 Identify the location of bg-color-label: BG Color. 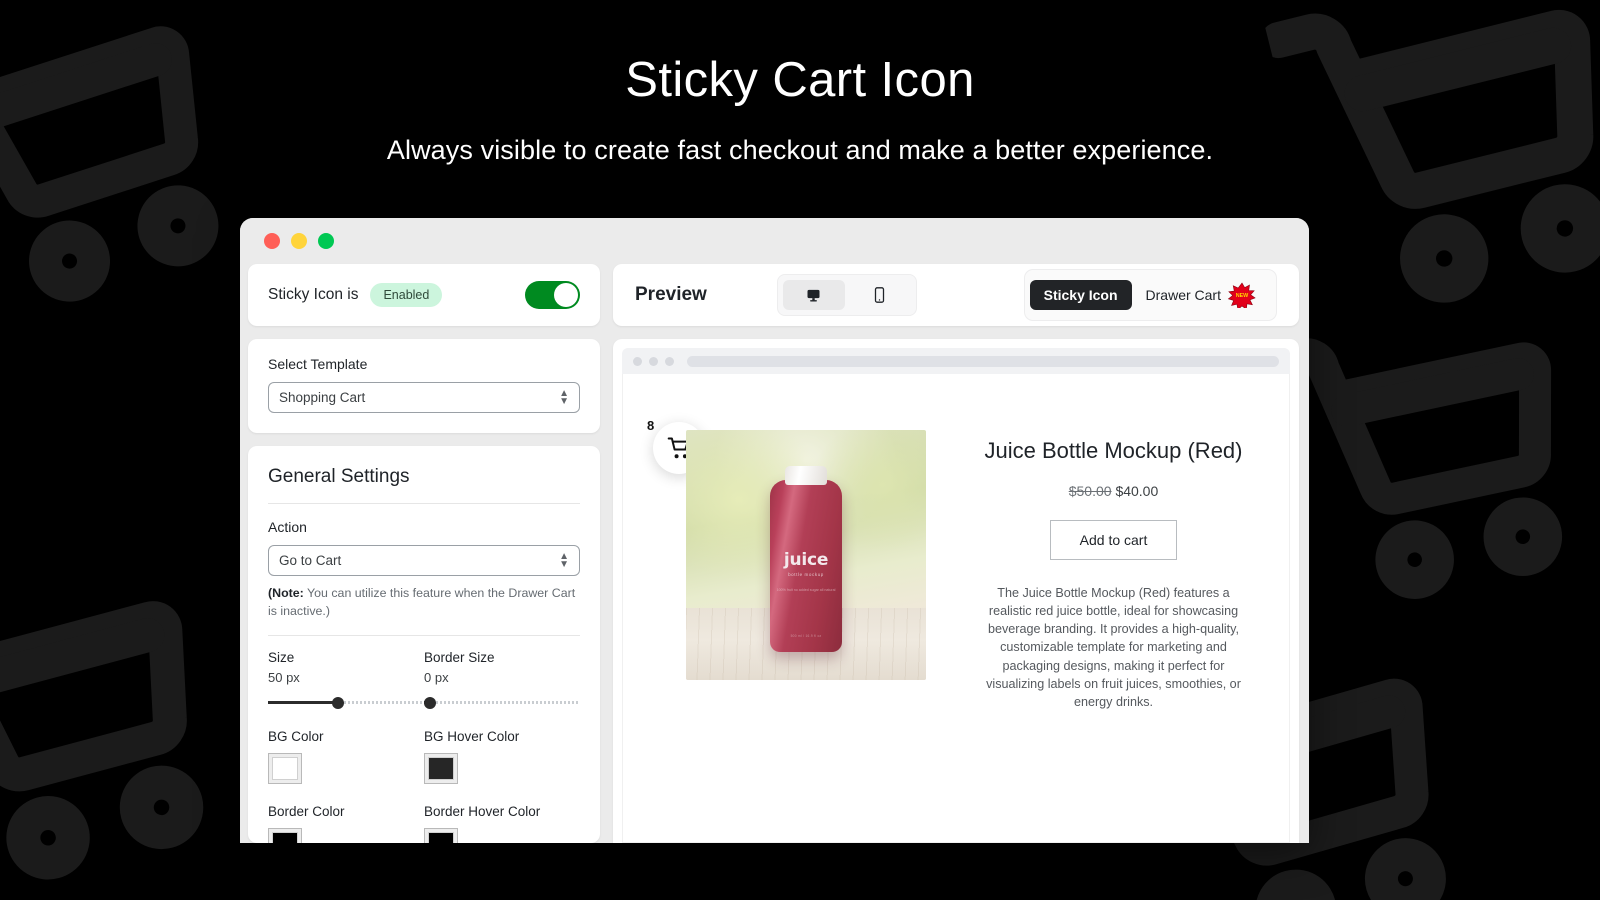
(296, 737).